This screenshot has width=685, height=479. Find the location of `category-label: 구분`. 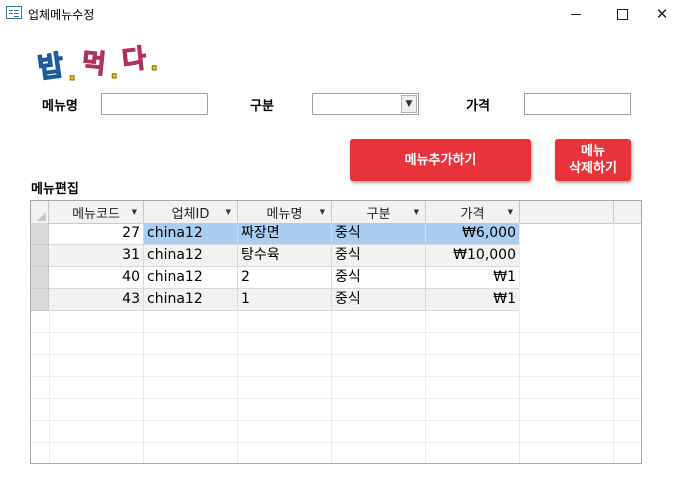

category-label: 구분 is located at coordinates (262, 106).